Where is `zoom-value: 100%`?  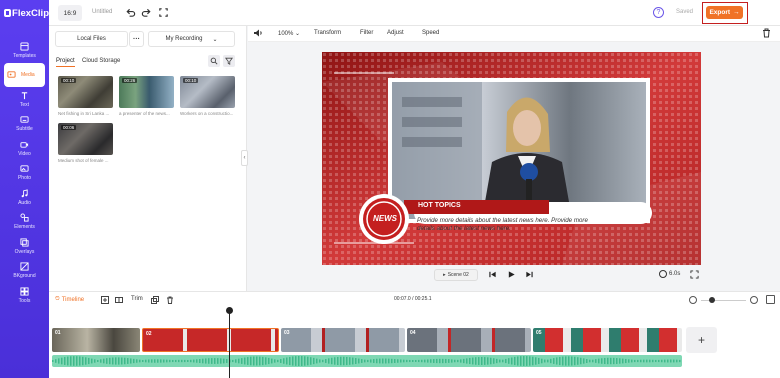 zoom-value: 100% is located at coordinates (286, 34).